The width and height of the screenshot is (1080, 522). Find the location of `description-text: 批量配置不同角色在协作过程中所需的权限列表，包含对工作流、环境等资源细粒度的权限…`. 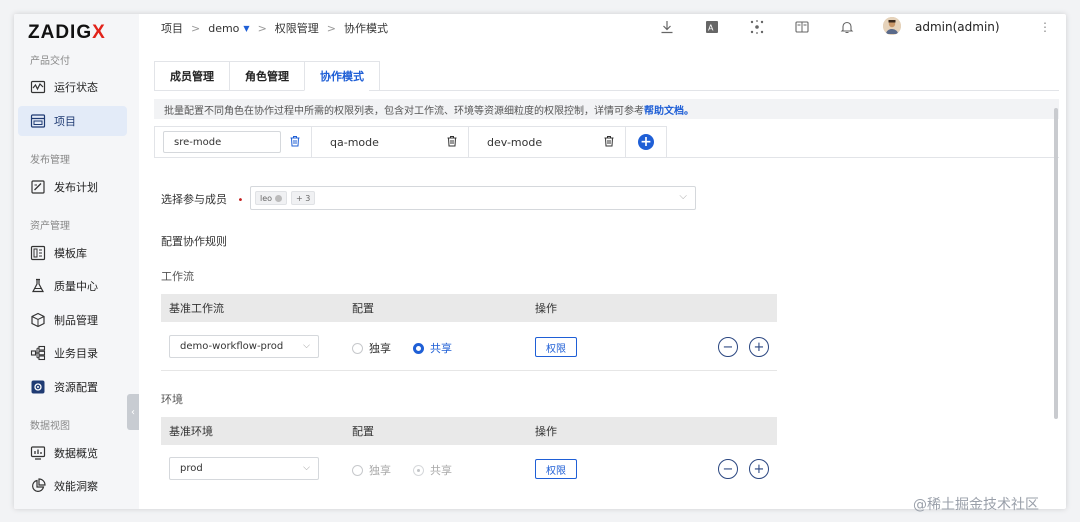

description-text: 批量配置不同角色在协作过程中所需的权限列表，包含对工作流、环境等资源细粒度的权限… is located at coordinates (404, 111).